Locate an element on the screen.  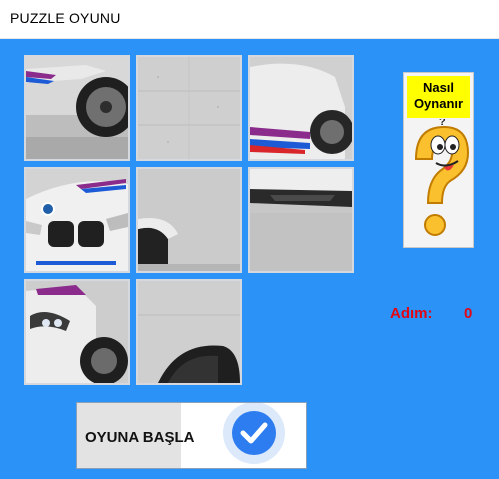
window-title: PUZZLE OYUNU is located at coordinates (65, 18).